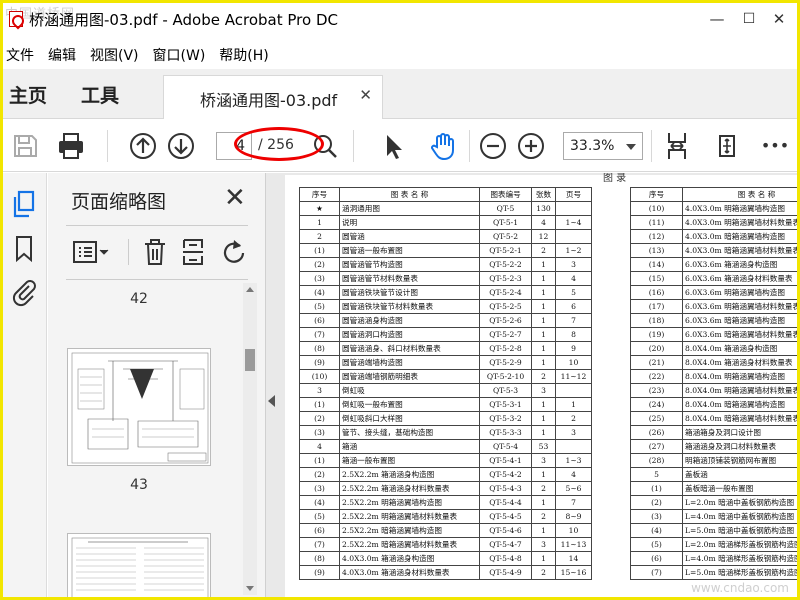 This screenshot has height=600, width=800. What do you see at coordinates (100, 94) in the screenshot?
I see `tab-tools: 工具` at bounding box center [100, 94].